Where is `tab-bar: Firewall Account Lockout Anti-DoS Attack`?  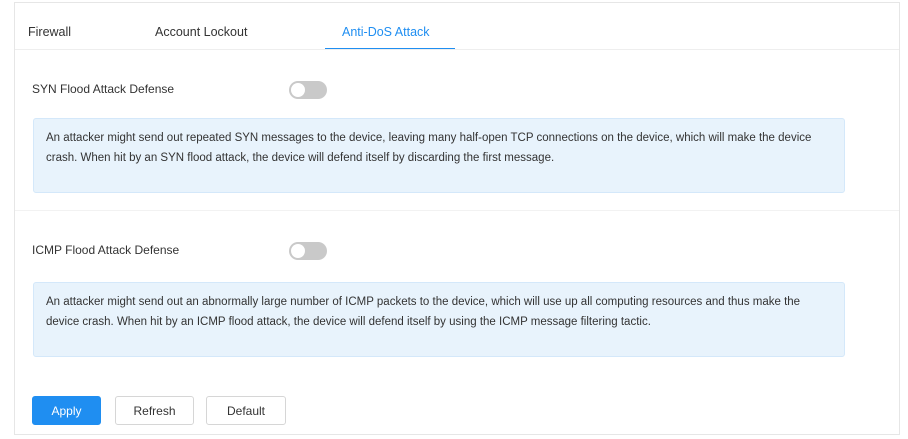 tab-bar: Firewall Account Lockout Anti-DoS Attack is located at coordinates (457, 26).